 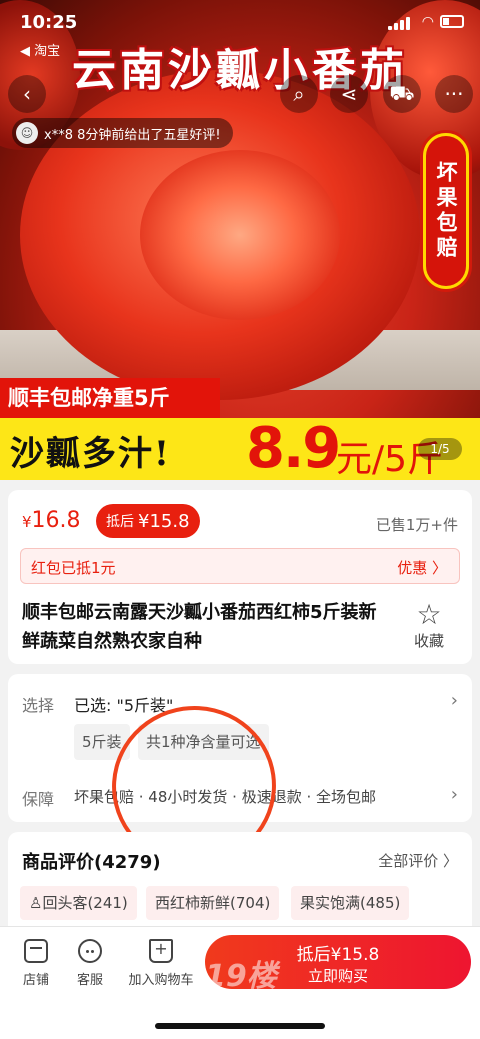 What do you see at coordinates (255, 796) in the screenshot?
I see `guarantee-list: 坏果包赔 · 48小时发货 · 极速退款 · 全场包邮` at bounding box center [255, 796].